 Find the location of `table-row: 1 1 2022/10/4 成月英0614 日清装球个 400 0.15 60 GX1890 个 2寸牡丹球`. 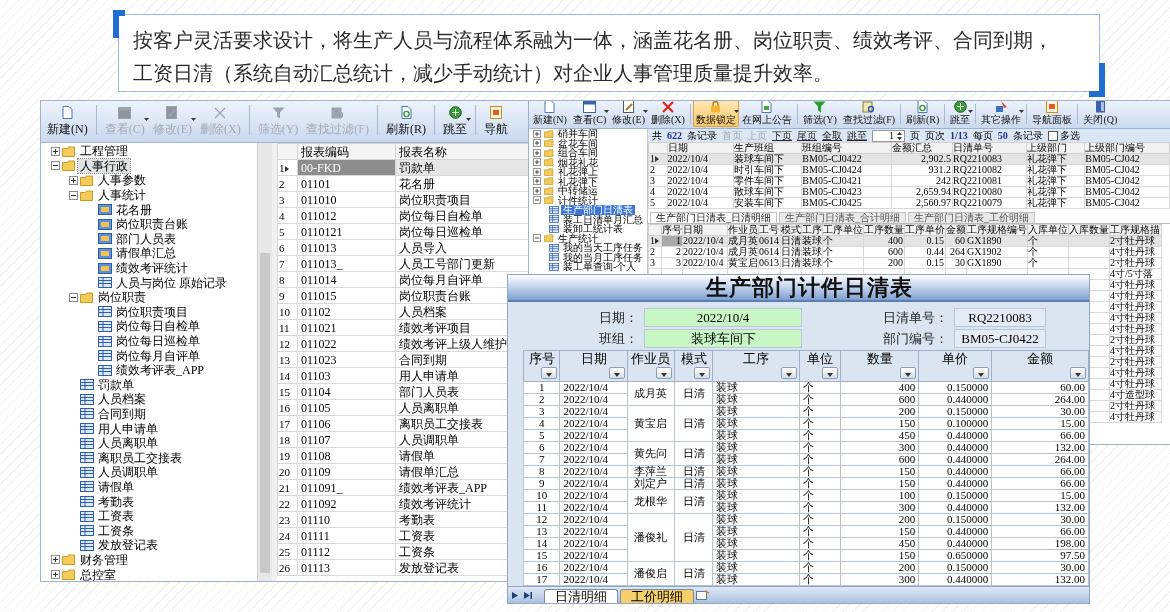

table-row: 1 1 2022/10/4 成月英0614 日清装球个 400 0.15 60 GX1890 个 2寸牡丹球 is located at coordinates (905, 241).